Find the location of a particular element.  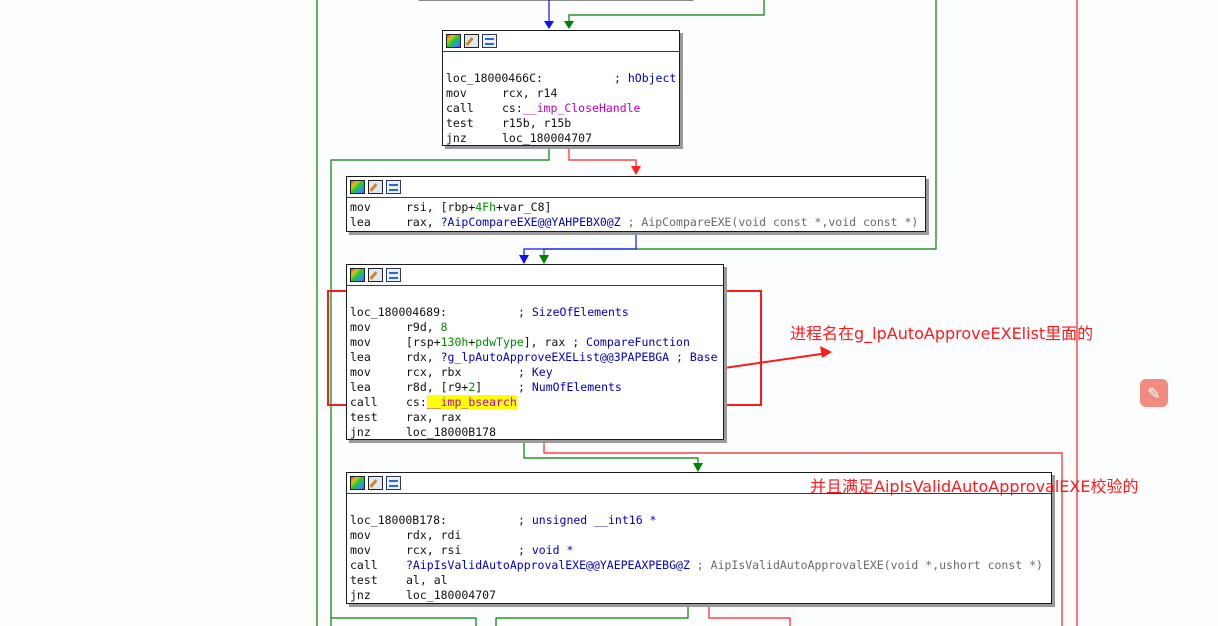

operand: +var_C8] is located at coordinates (524, 207).